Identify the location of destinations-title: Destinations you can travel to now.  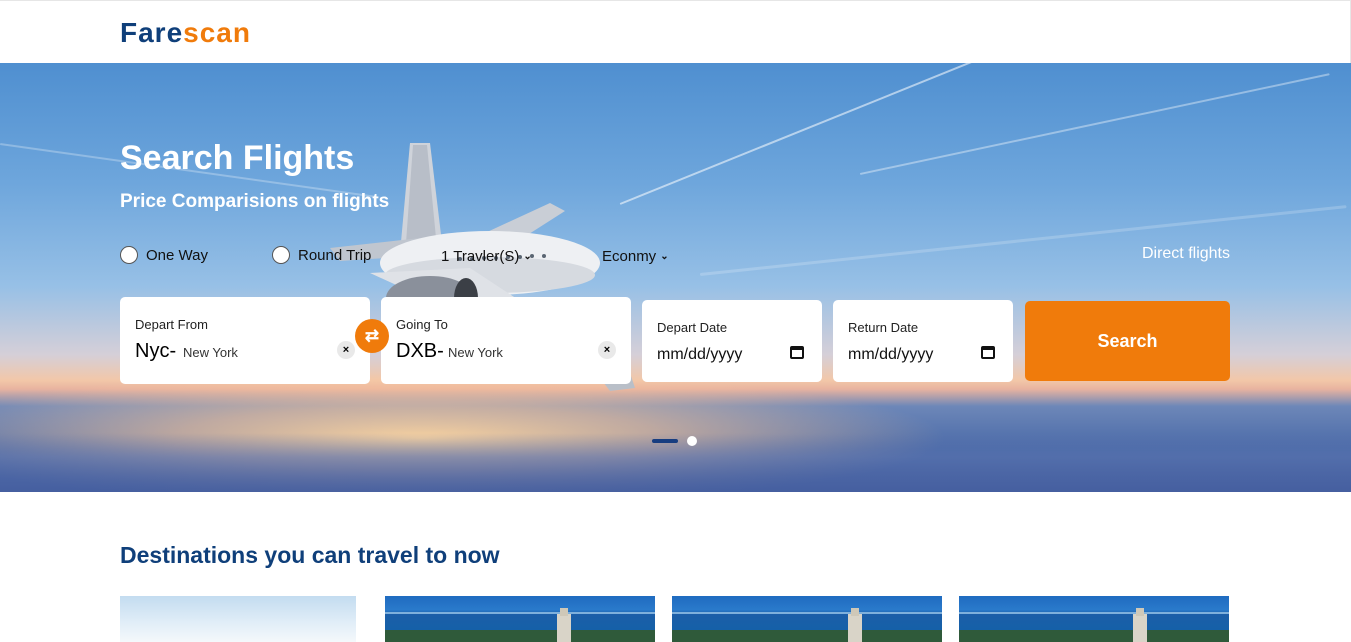
(310, 555).